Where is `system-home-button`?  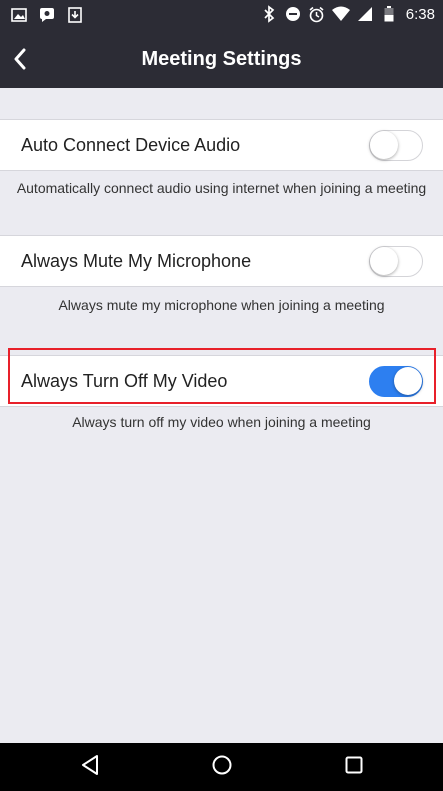
system-home-button is located at coordinates (222, 767).